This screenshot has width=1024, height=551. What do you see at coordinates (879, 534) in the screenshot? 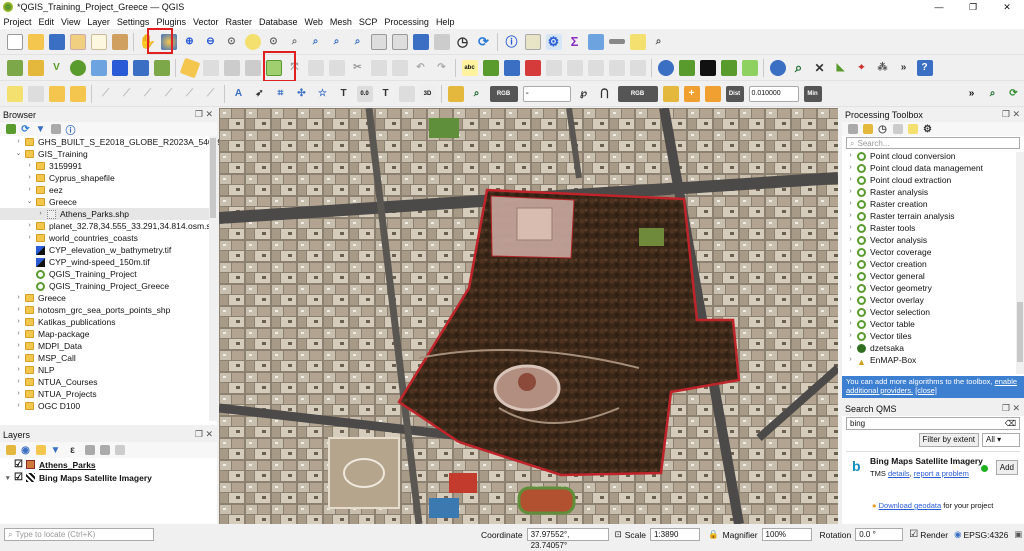
I see `rotation-field: 0.0 °` at bounding box center [879, 534].